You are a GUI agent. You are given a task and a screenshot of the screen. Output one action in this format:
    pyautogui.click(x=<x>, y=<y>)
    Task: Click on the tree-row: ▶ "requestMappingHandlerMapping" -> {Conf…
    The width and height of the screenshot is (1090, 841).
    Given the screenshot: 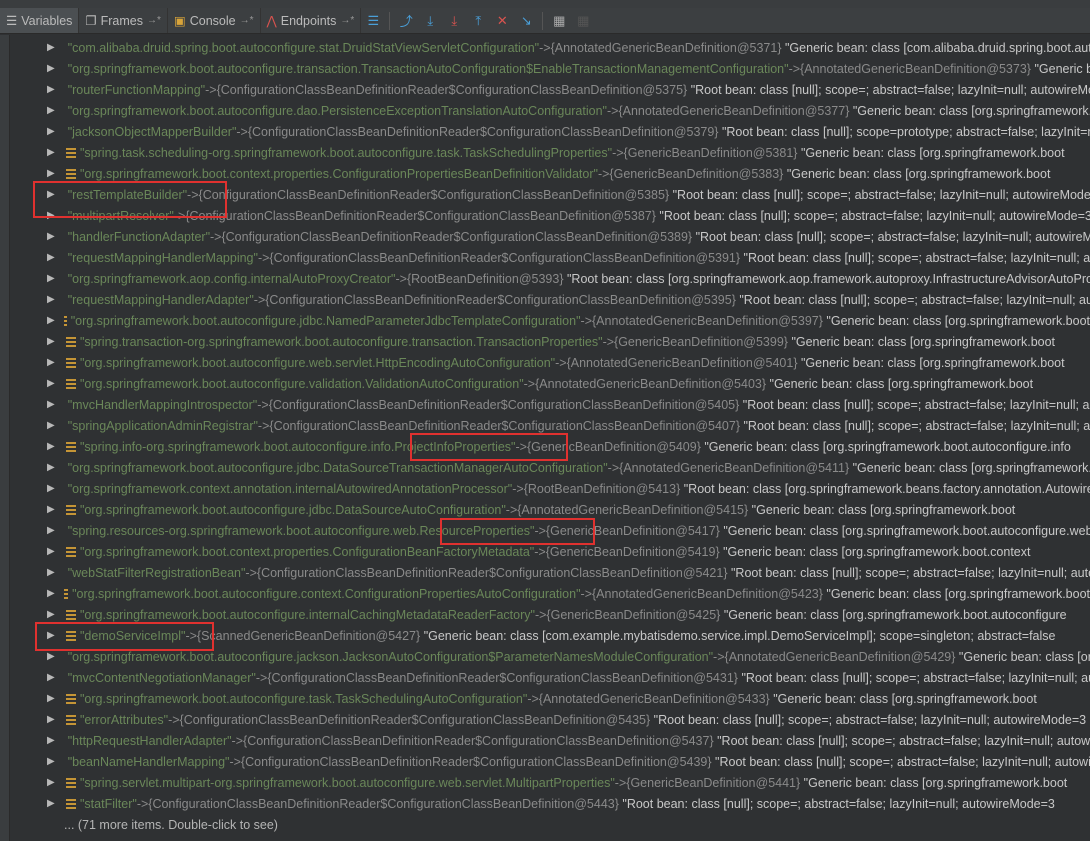 What is the action you would take?
    pyautogui.click(x=550, y=257)
    